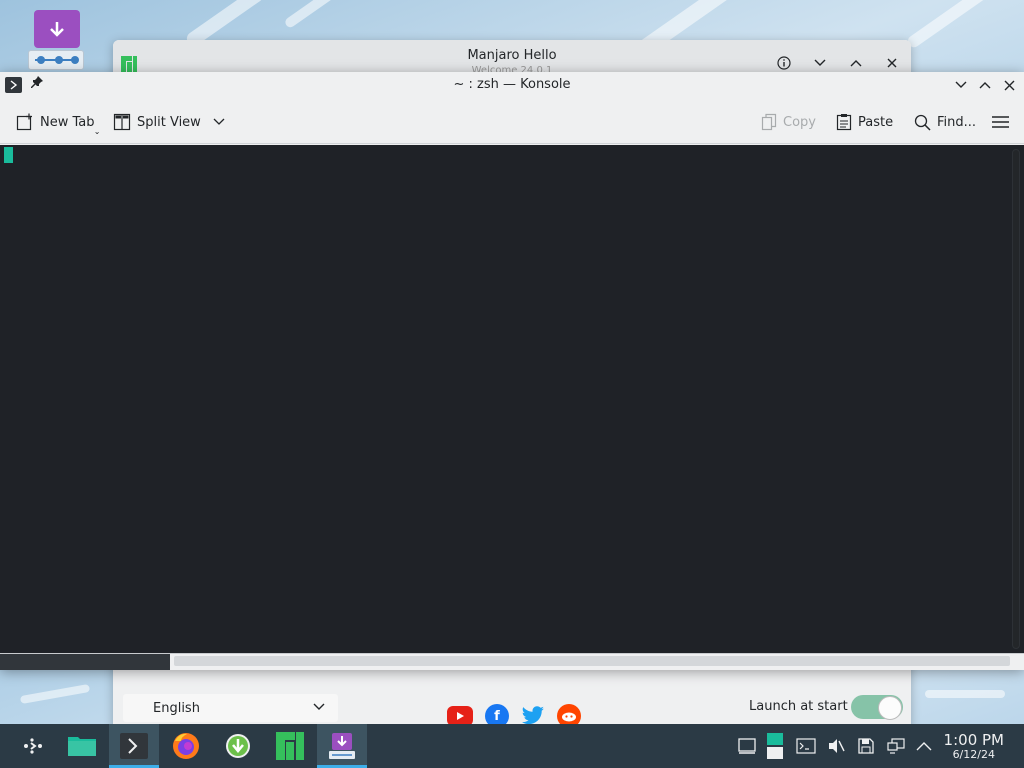  I want to click on launch-at-start-label: Launch at start, so click(798, 706).